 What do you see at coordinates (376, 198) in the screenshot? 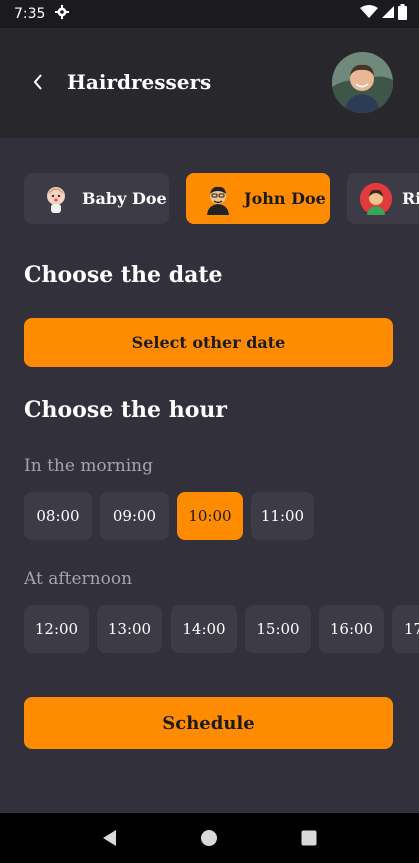
I see `woman-avatar-icon` at bounding box center [376, 198].